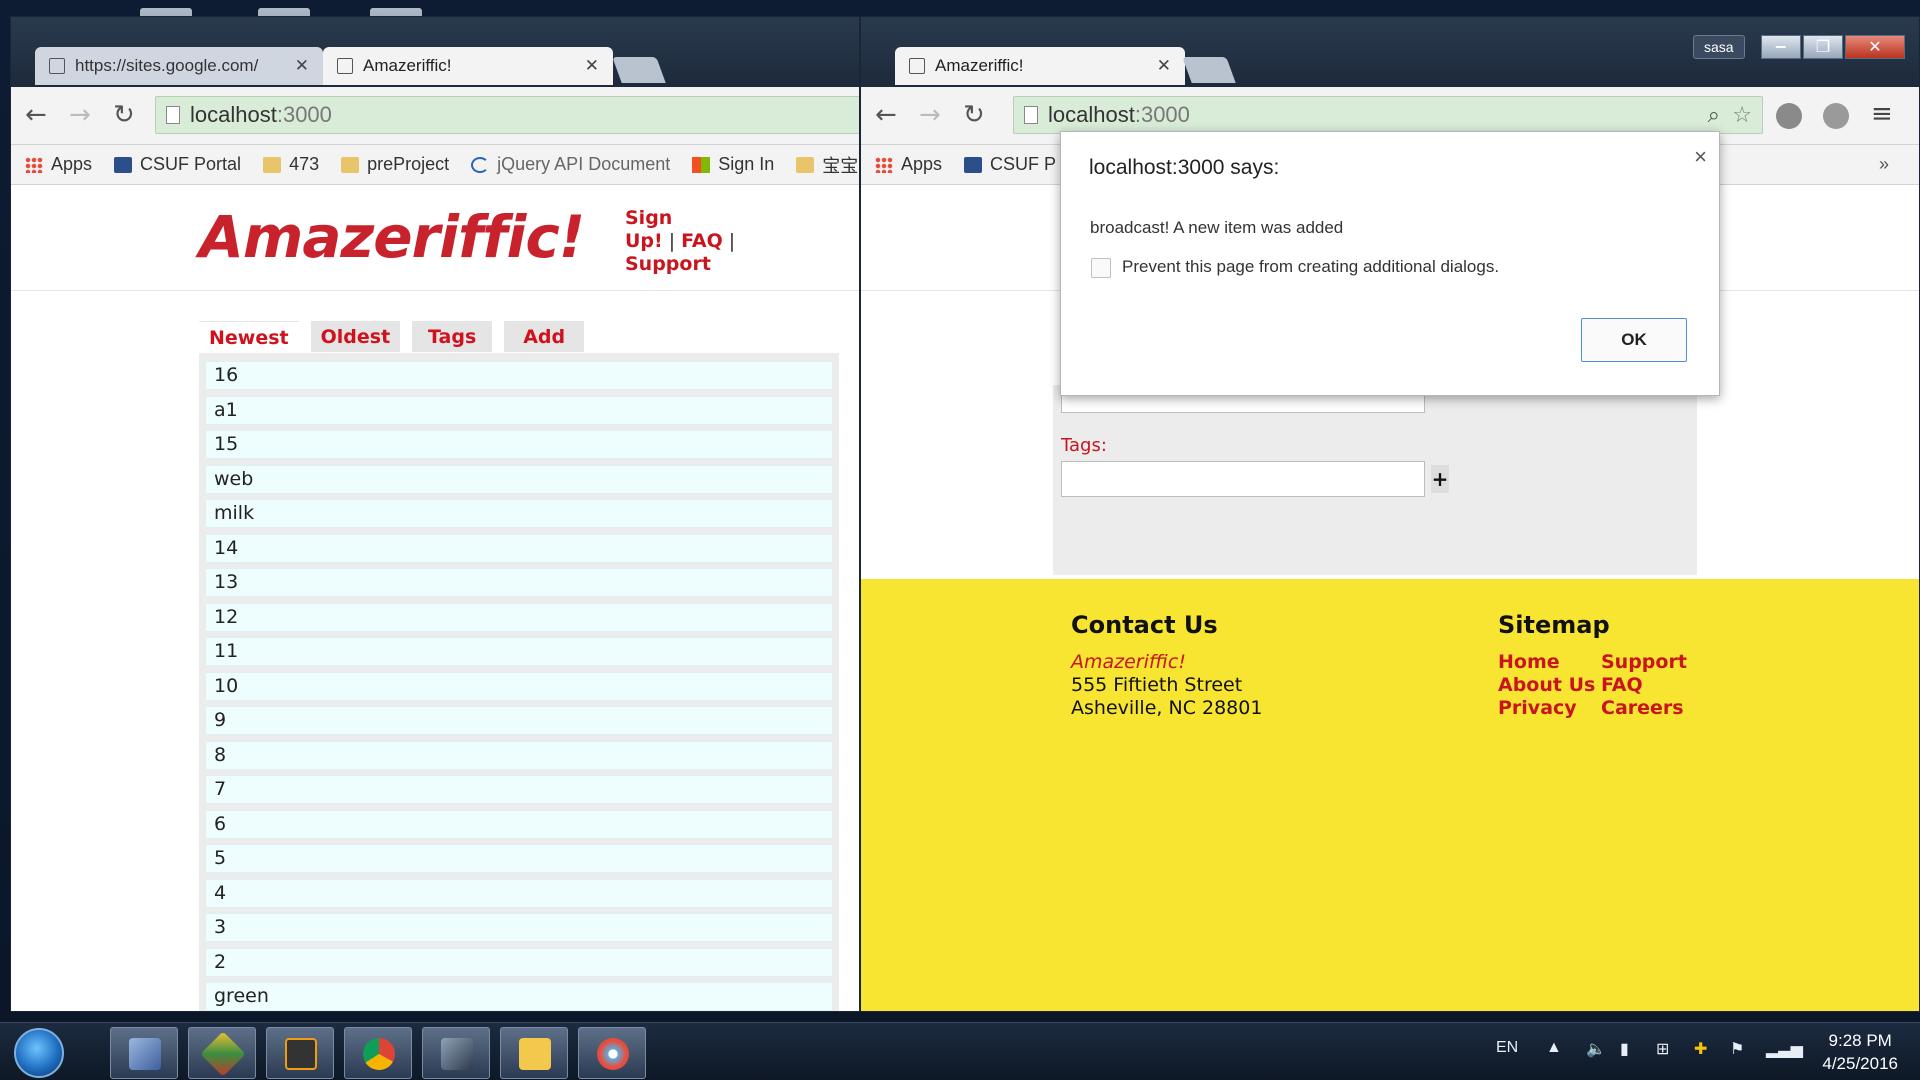 The image size is (1920, 1080). I want to click on bookmark-folder-preproject: preProject, so click(395, 164).